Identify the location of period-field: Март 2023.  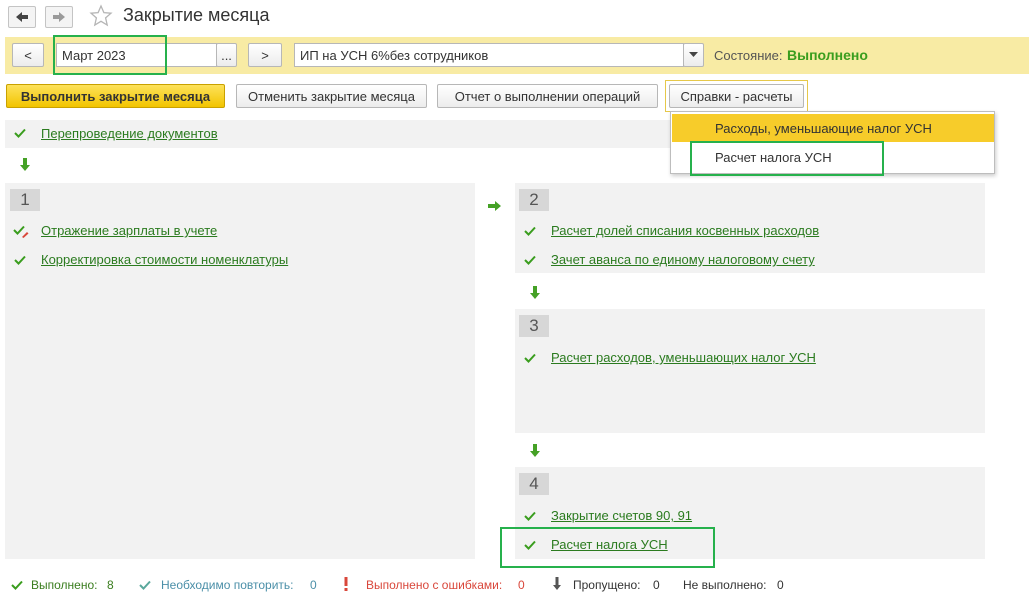
(136, 55).